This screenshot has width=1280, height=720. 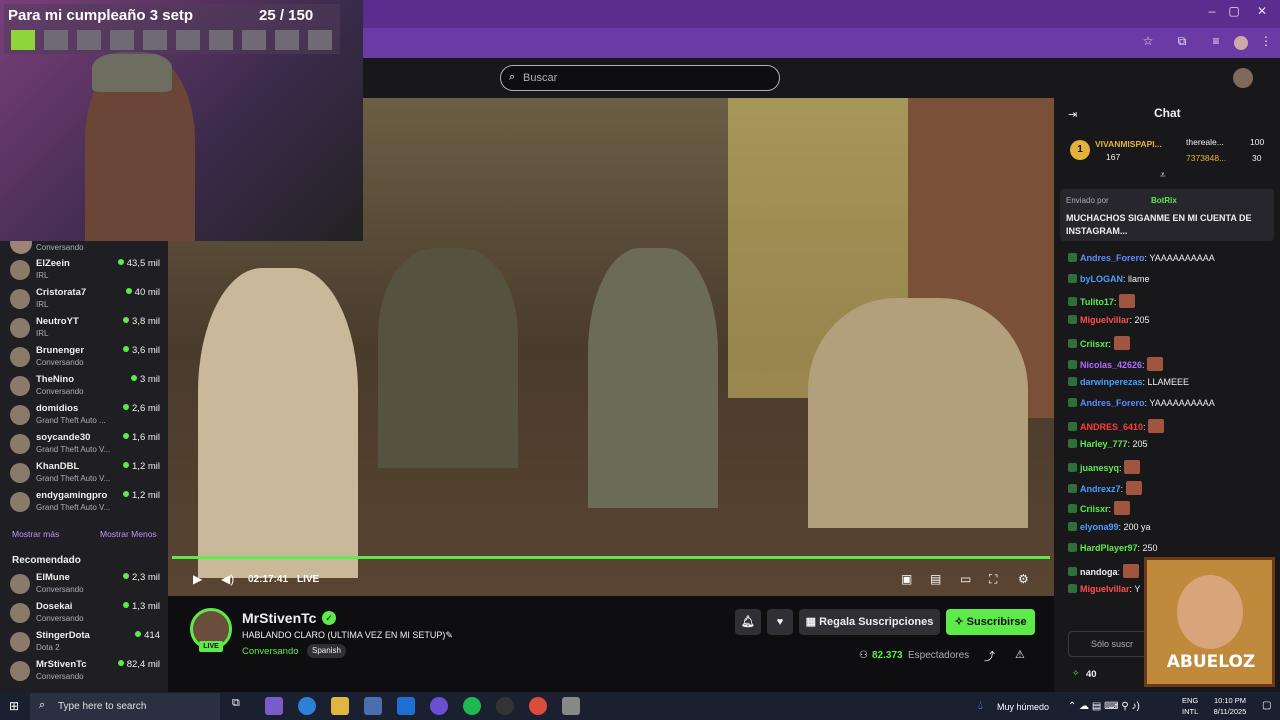 I want to click on theatre-mode-icon: ▤, so click(x=935, y=579).